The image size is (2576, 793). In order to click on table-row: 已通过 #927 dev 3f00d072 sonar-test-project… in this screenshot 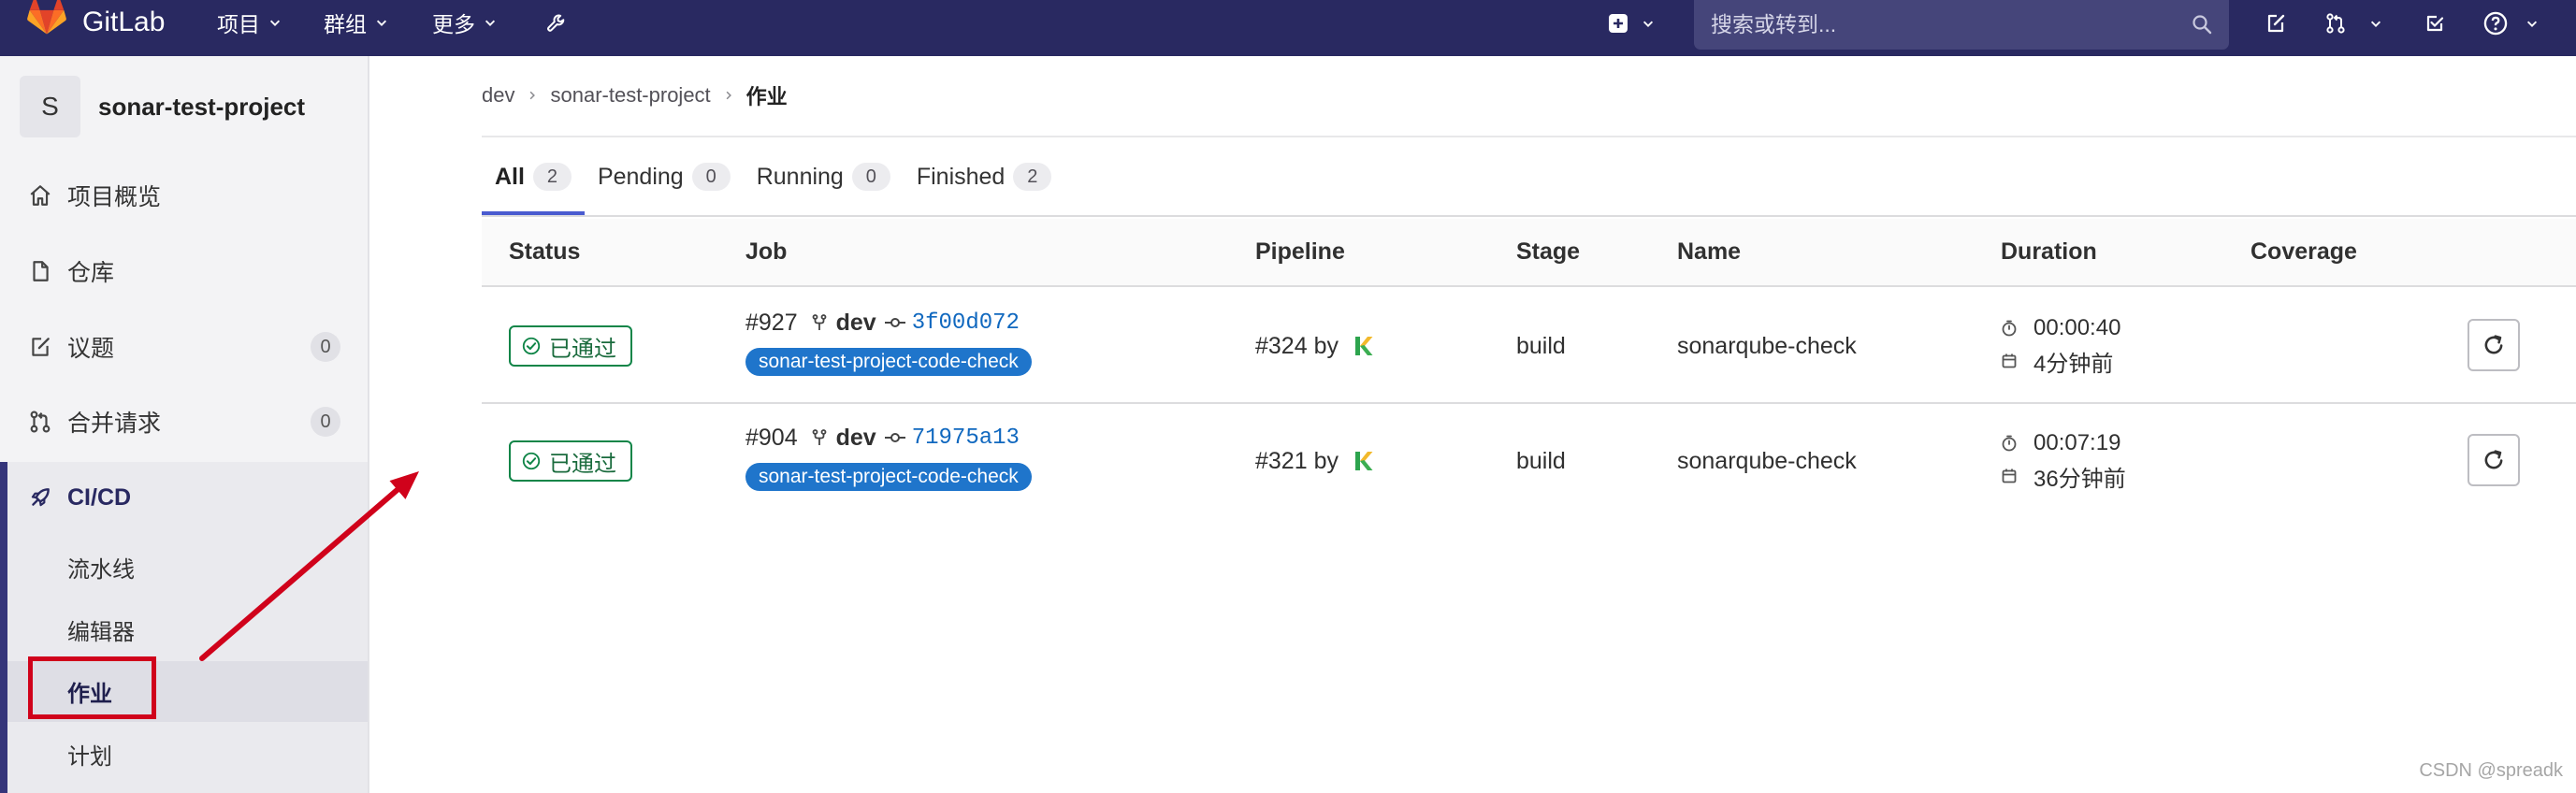, I will do `click(1529, 346)`.